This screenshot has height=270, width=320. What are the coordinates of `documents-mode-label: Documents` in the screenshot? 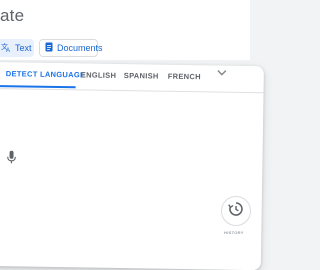 It's located at (80, 48).